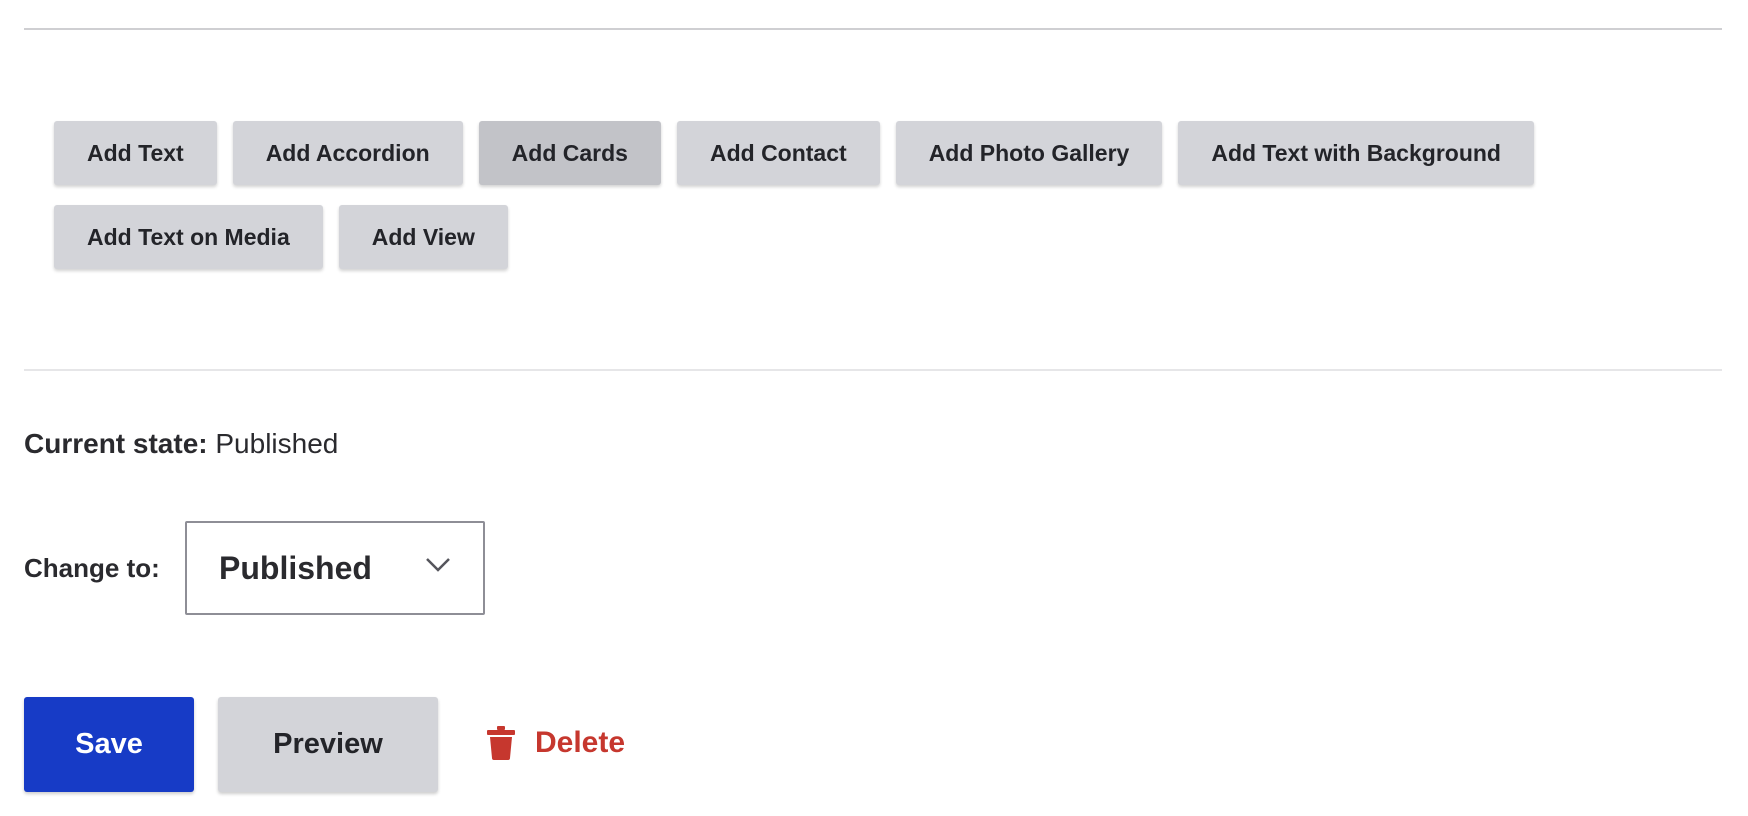 The height and width of the screenshot is (816, 1748). Describe the element at coordinates (423, 237) in the screenshot. I see `add-view-button: Add View` at that location.